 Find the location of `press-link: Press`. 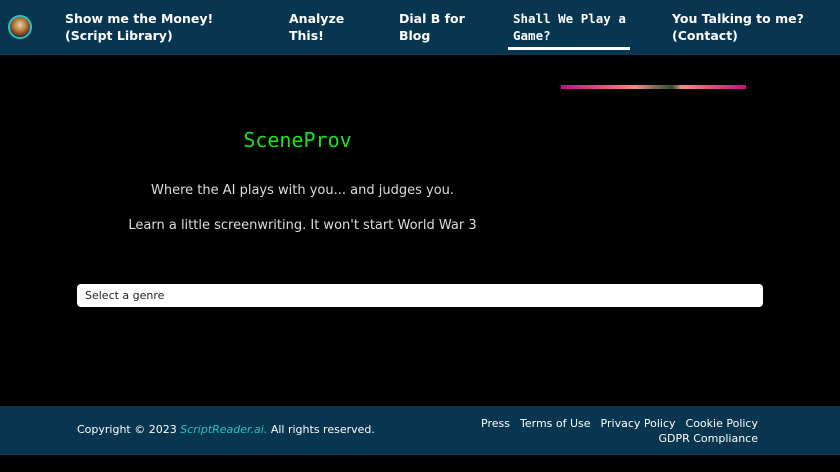

press-link: Press is located at coordinates (495, 423).